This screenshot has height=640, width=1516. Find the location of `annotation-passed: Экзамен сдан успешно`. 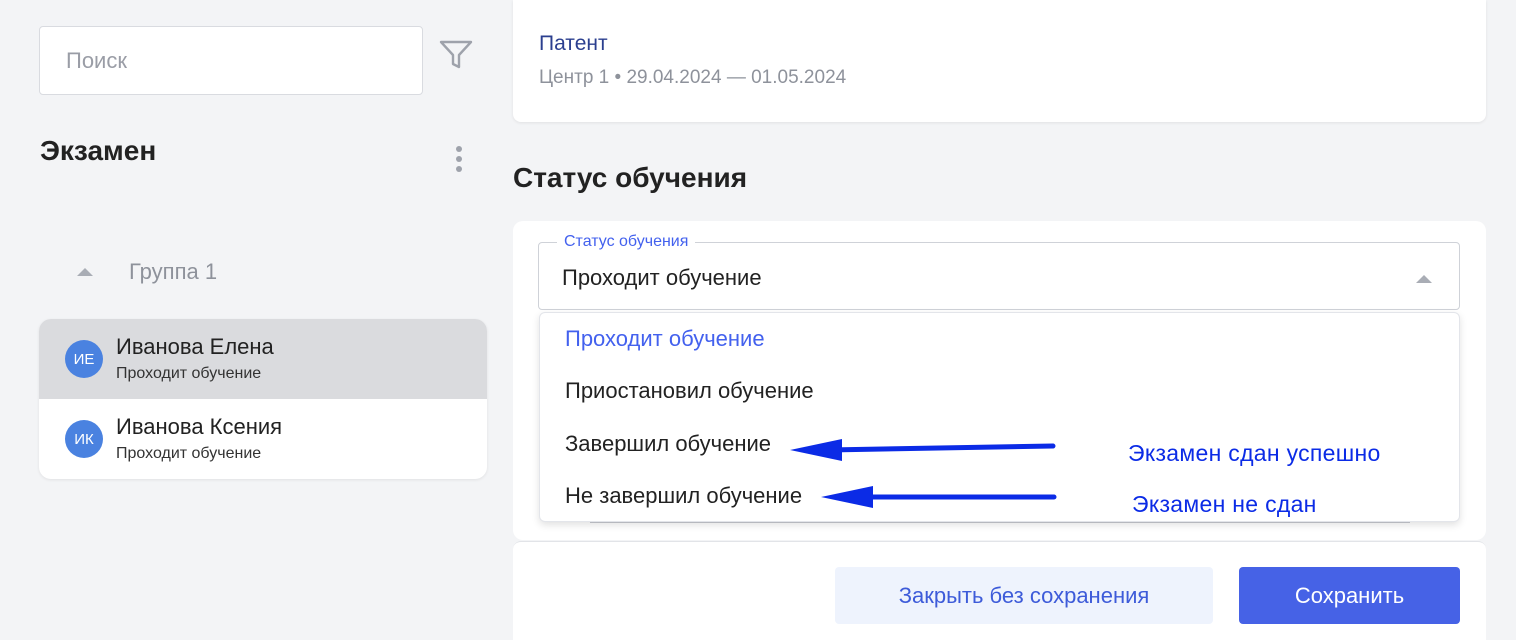

annotation-passed: Экзамен сдан успешно is located at coordinates (1254, 453).